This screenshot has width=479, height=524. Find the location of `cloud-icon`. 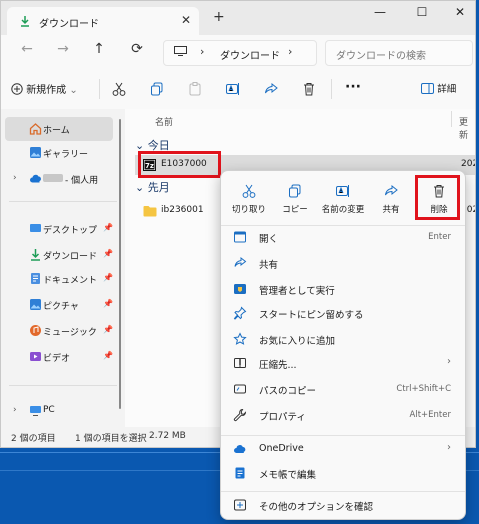

cloud-icon is located at coordinates (240, 449).